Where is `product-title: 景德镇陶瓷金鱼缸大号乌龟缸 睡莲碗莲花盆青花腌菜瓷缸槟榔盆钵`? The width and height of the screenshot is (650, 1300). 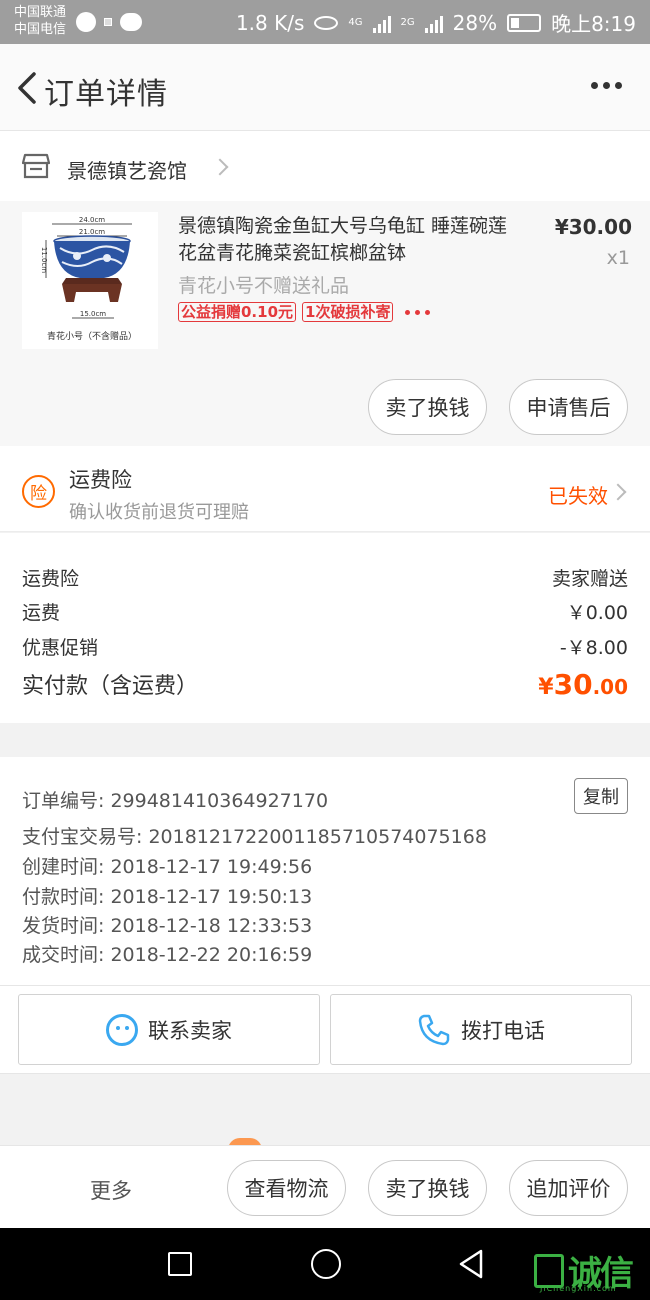 product-title: 景德镇陶瓷金鱼缸大号乌龟缸 睡莲碗莲花盆青花腌菜瓷缸槟榔盆钵 is located at coordinates (348, 240).